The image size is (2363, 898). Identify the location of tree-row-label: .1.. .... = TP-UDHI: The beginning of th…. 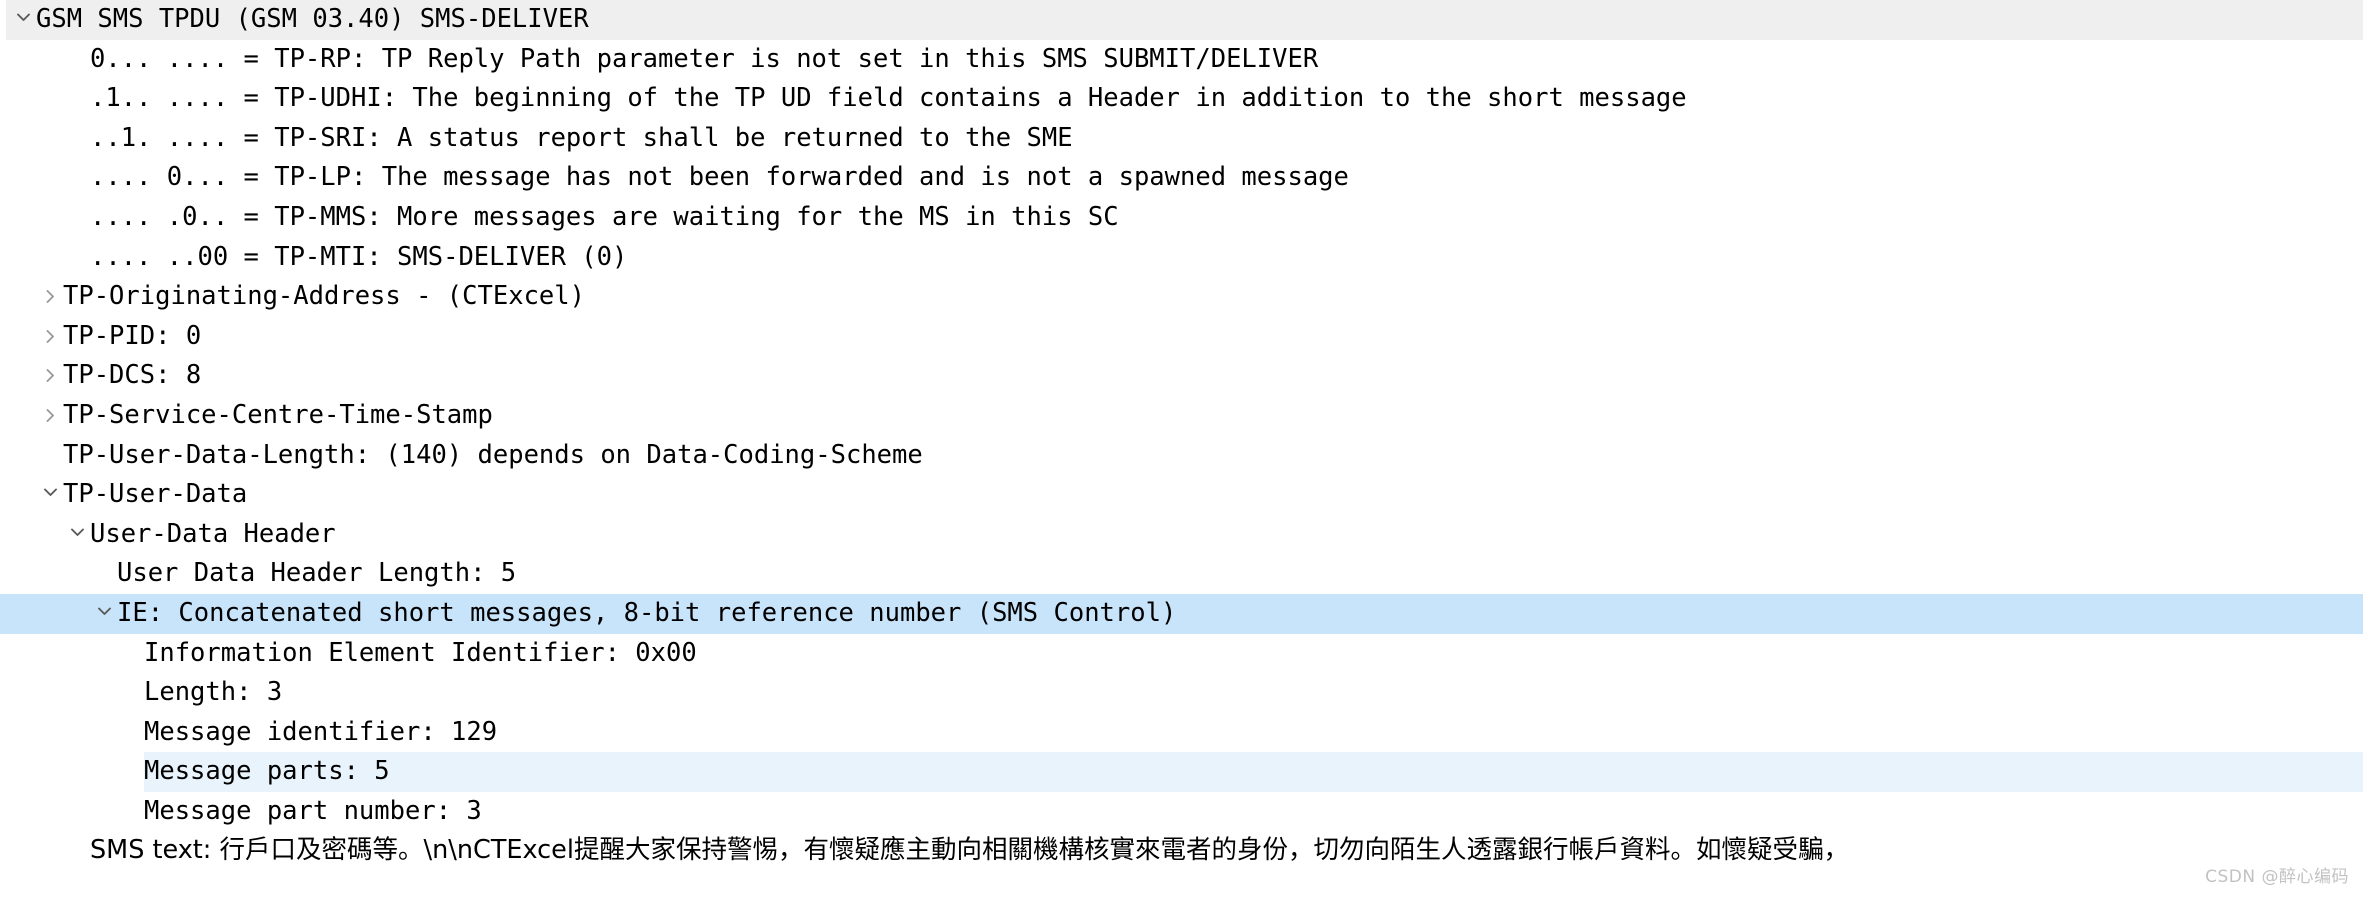
(888, 98).